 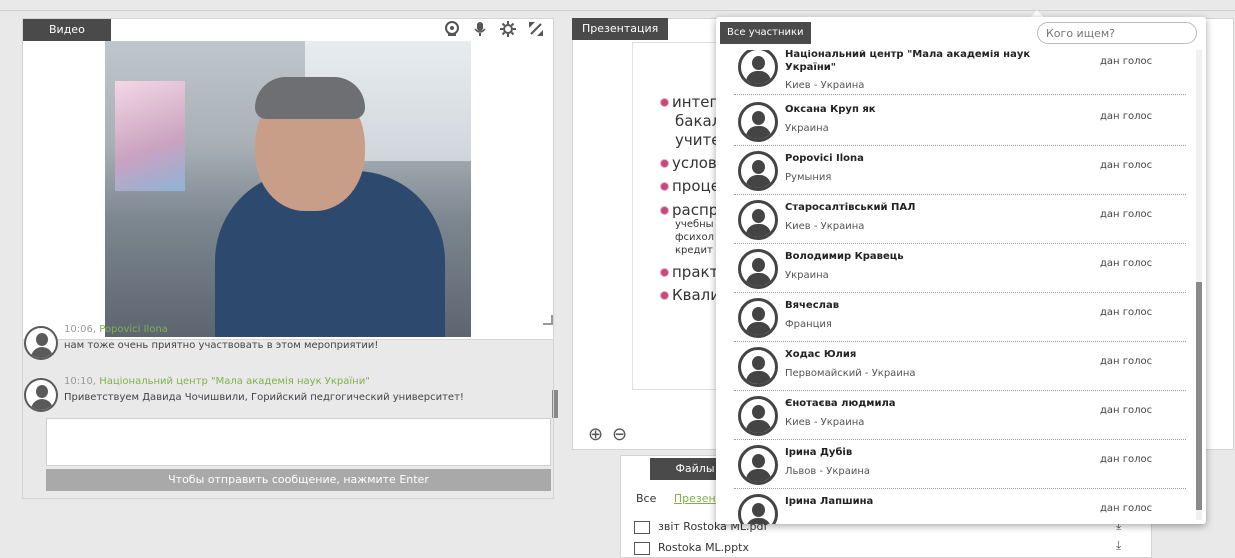 I want to click on list-item: Ірина Дубів Львов - Украина дан голос, so click(x=960, y=464).